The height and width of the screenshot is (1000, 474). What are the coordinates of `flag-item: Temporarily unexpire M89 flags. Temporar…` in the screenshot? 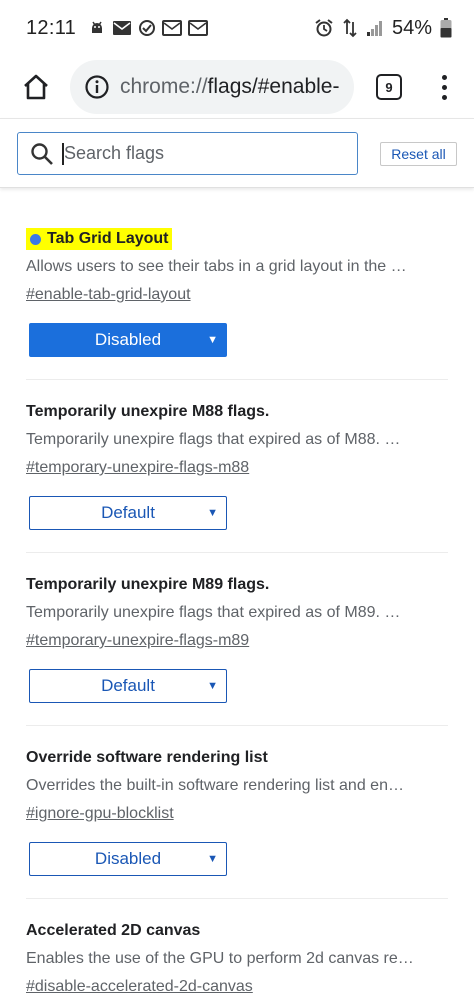 It's located at (237, 638).